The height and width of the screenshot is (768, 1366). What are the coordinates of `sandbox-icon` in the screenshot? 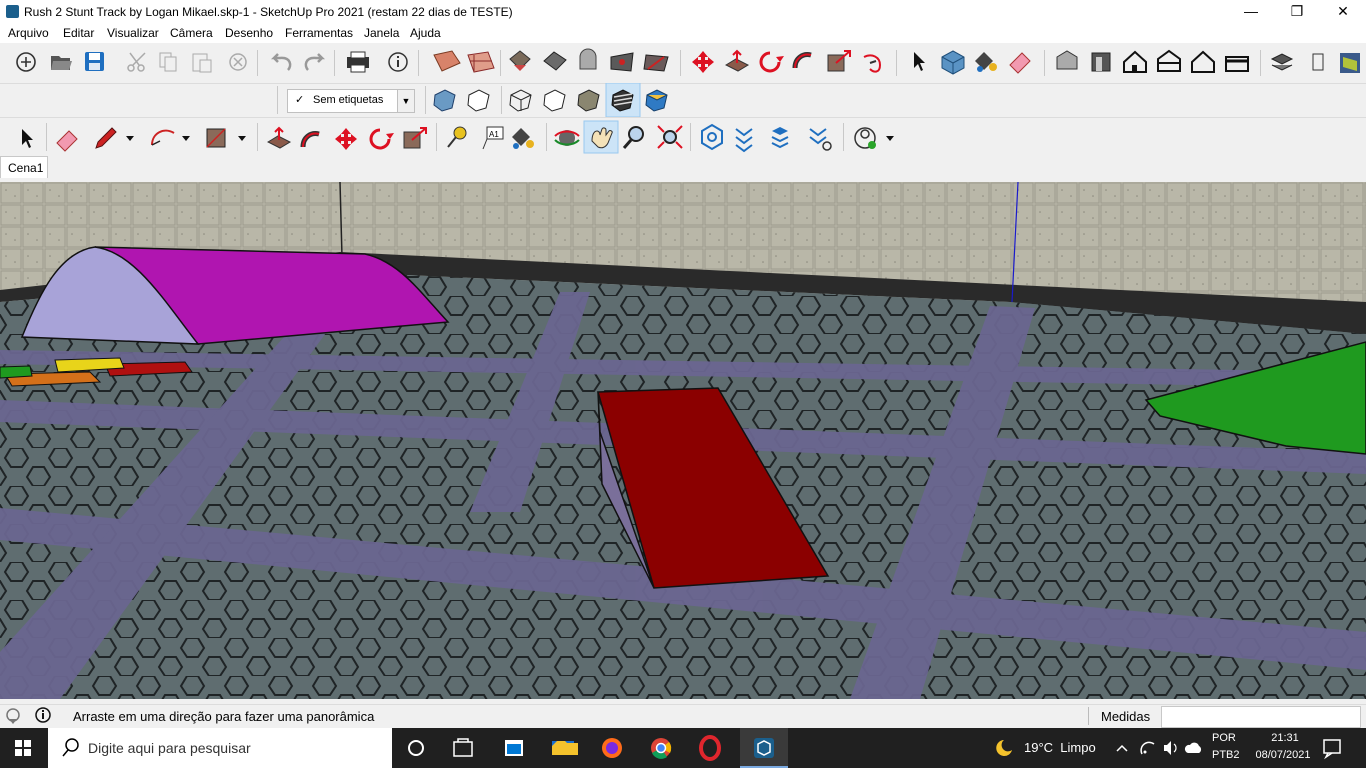 It's located at (712, 137).